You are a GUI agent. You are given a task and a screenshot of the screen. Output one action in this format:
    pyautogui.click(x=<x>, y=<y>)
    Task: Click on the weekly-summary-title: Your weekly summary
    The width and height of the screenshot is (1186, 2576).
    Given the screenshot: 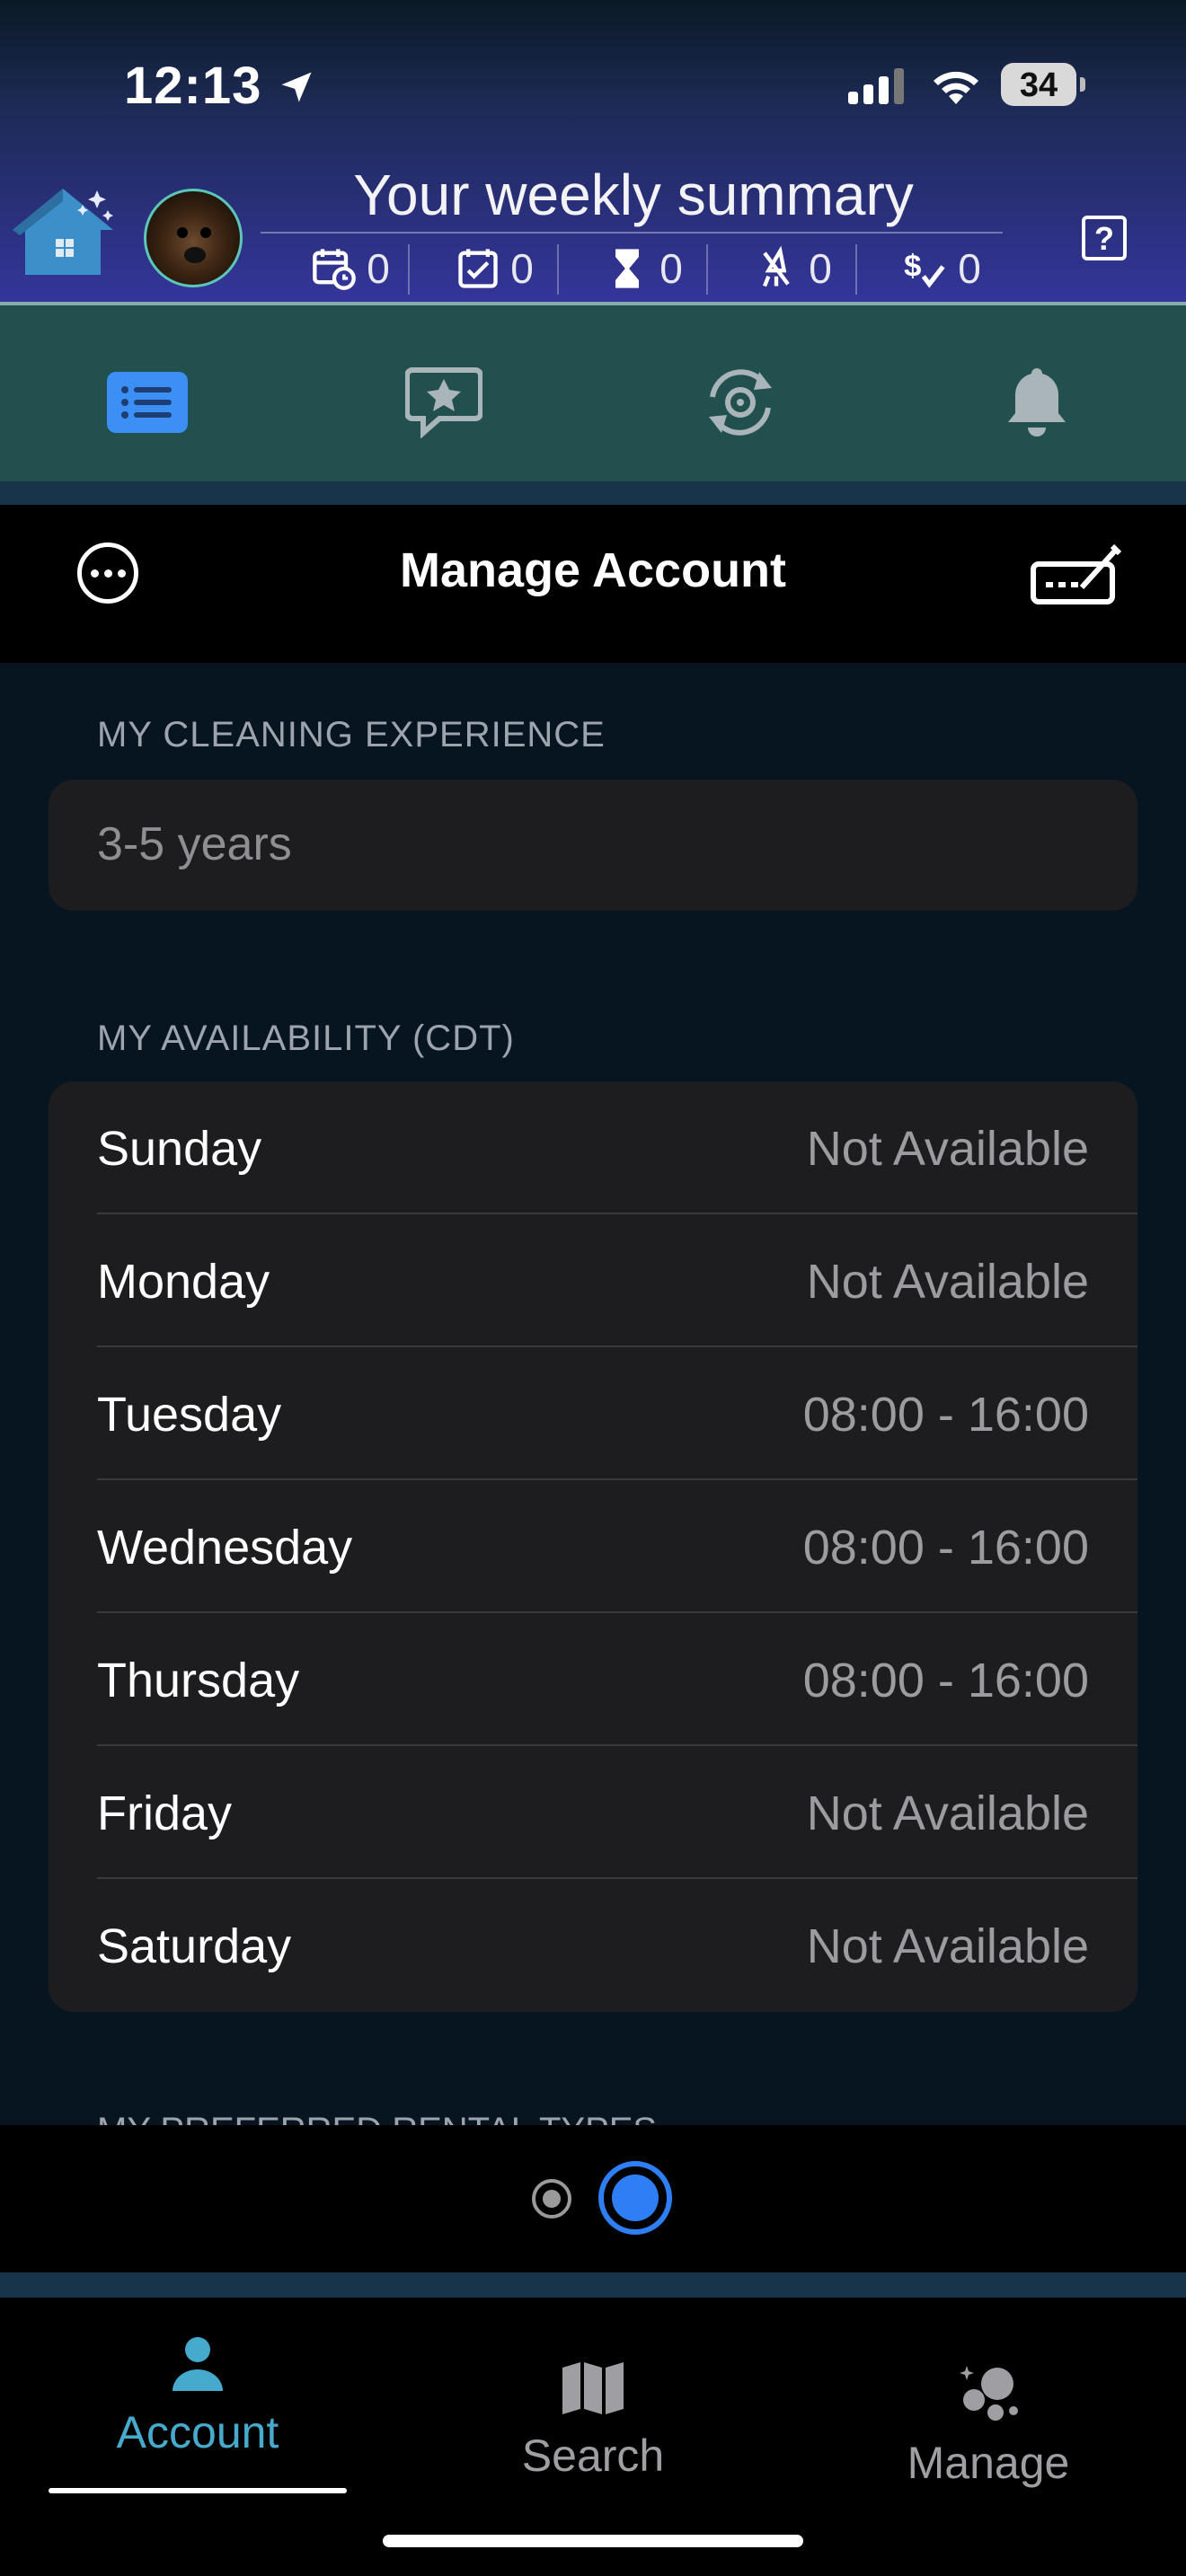 What is the action you would take?
    pyautogui.click(x=633, y=195)
    